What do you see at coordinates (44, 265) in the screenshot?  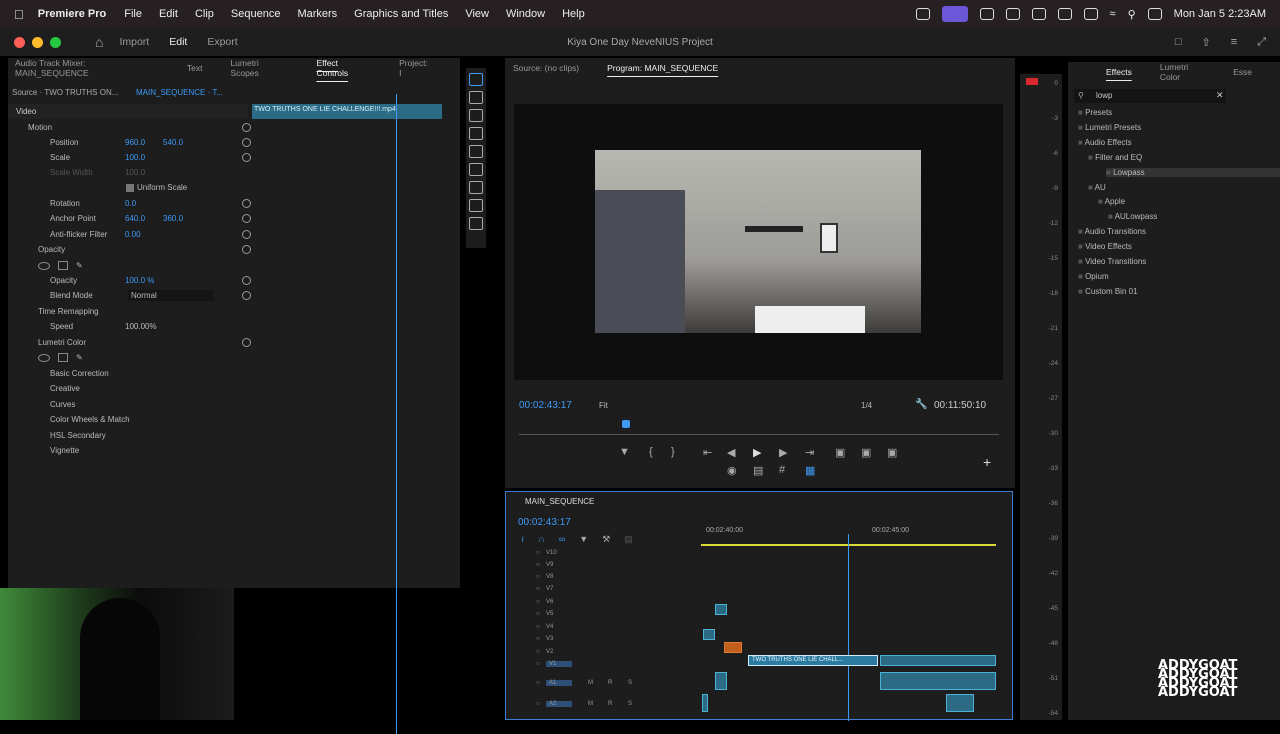 I see `ellipse-mask-icon` at bounding box center [44, 265].